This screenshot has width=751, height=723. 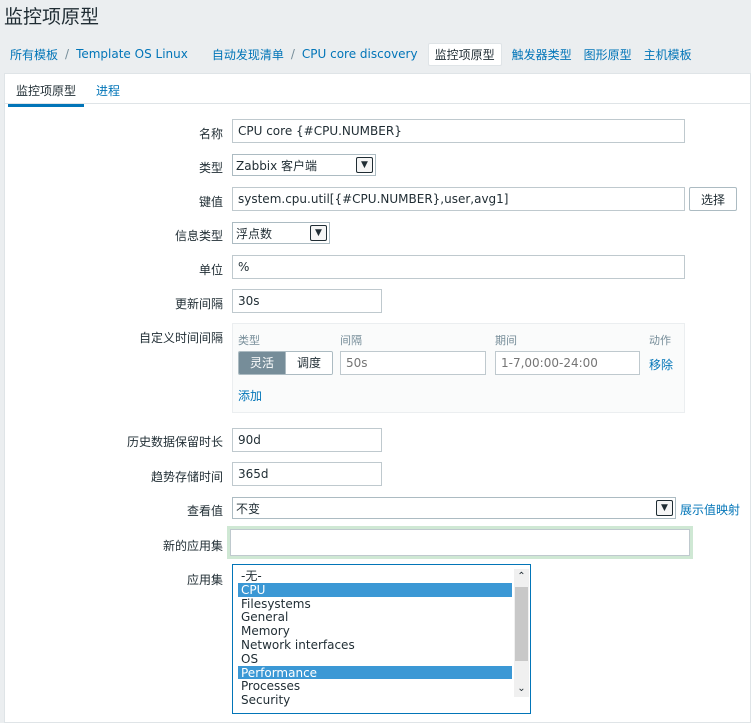 What do you see at coordinates (192, 546) in the screenshot?
I see `new-app-label: 新的应用集` at bounding box center [192, 546].